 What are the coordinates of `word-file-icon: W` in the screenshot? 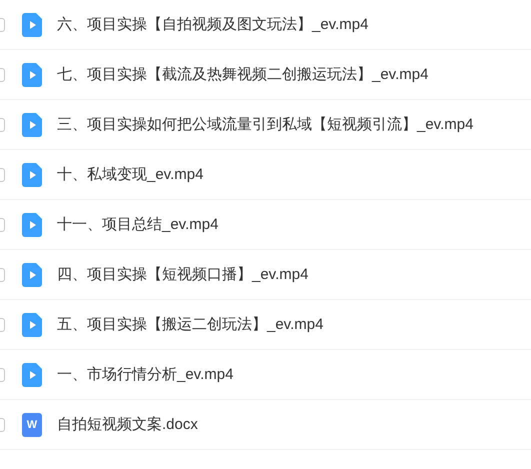 It's located at (32, 424).